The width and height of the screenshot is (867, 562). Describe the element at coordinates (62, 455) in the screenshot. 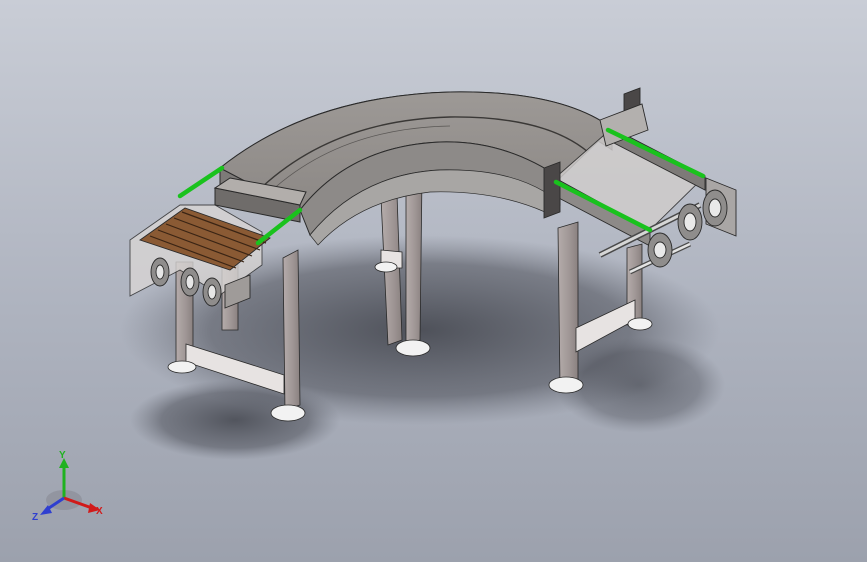

I see `y-axis-label: Y` at that location.